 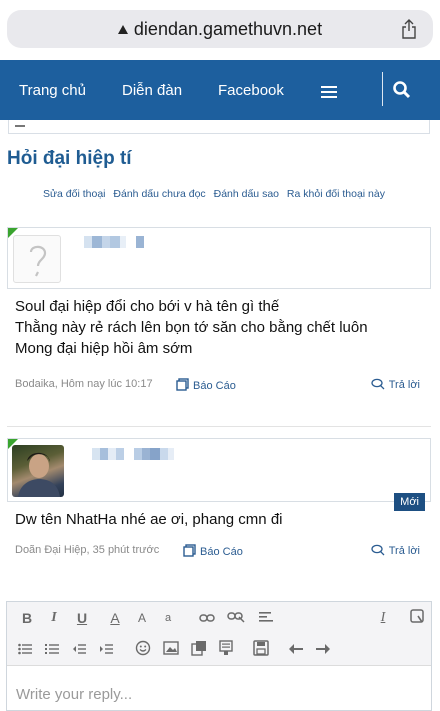 What do you see at coordinates (409, 502) in the screenshot?
I see `new-badge: Mới` at bounding box center [409, 502].